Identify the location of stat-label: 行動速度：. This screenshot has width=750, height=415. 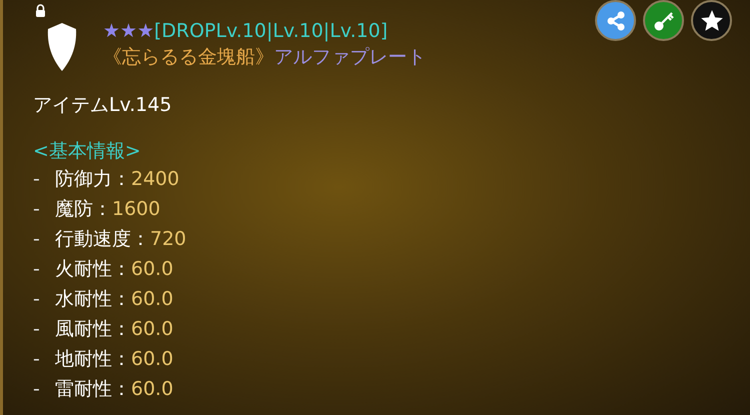
(102, 239).